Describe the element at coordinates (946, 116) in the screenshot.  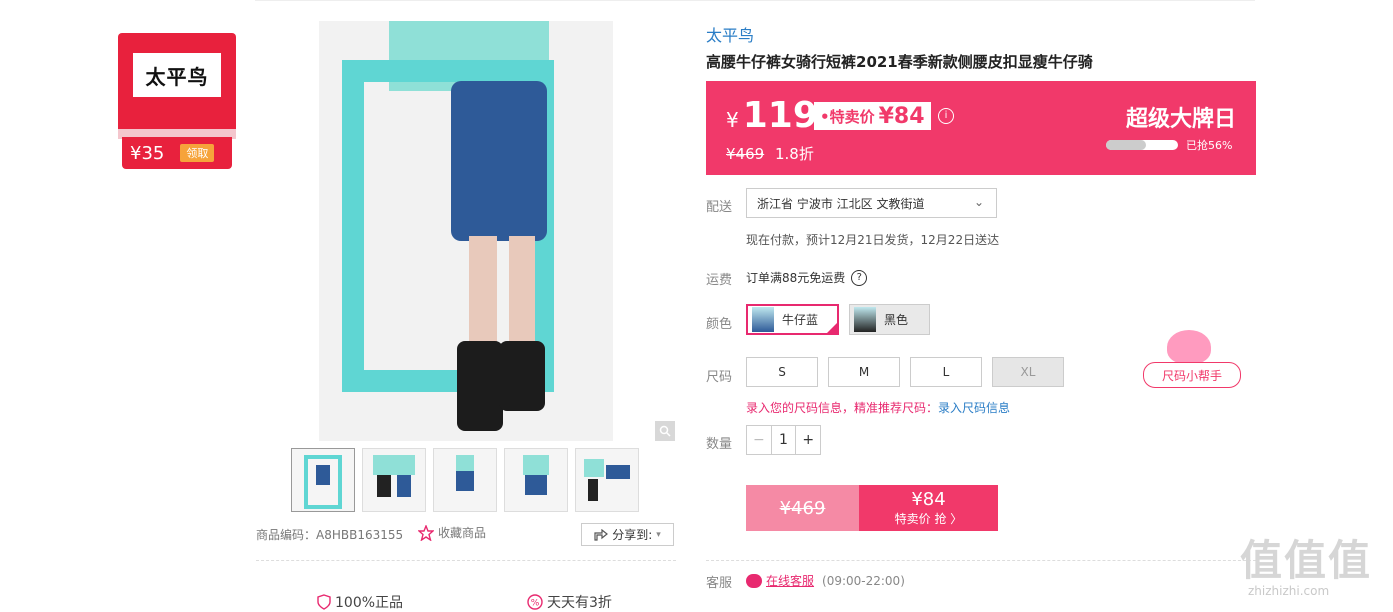
I see `info-icon: i` at that location.